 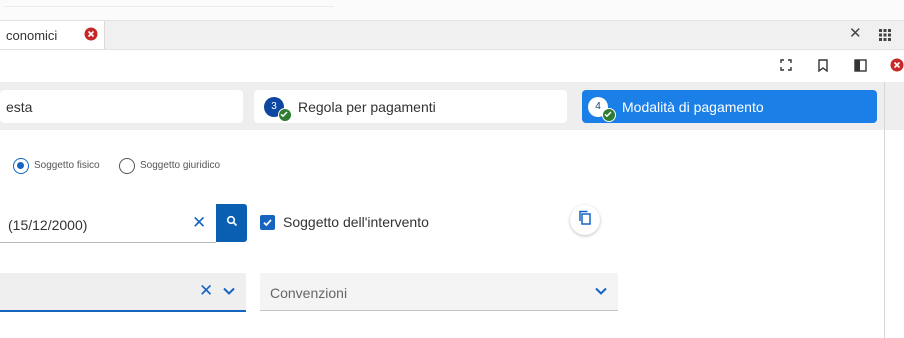 I want to click on split-view-icon, so click(x=860, y=65).